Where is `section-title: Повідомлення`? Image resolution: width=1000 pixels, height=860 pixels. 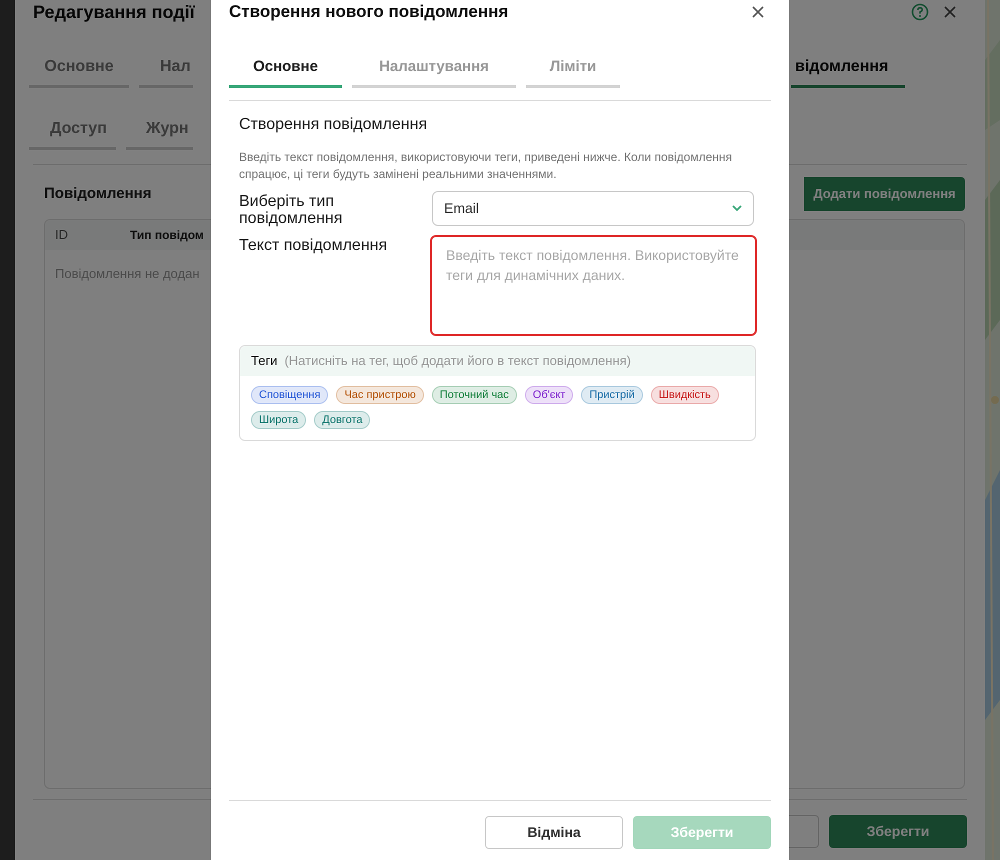 section-title: Повідомлення is located at coordinates (98, 194).